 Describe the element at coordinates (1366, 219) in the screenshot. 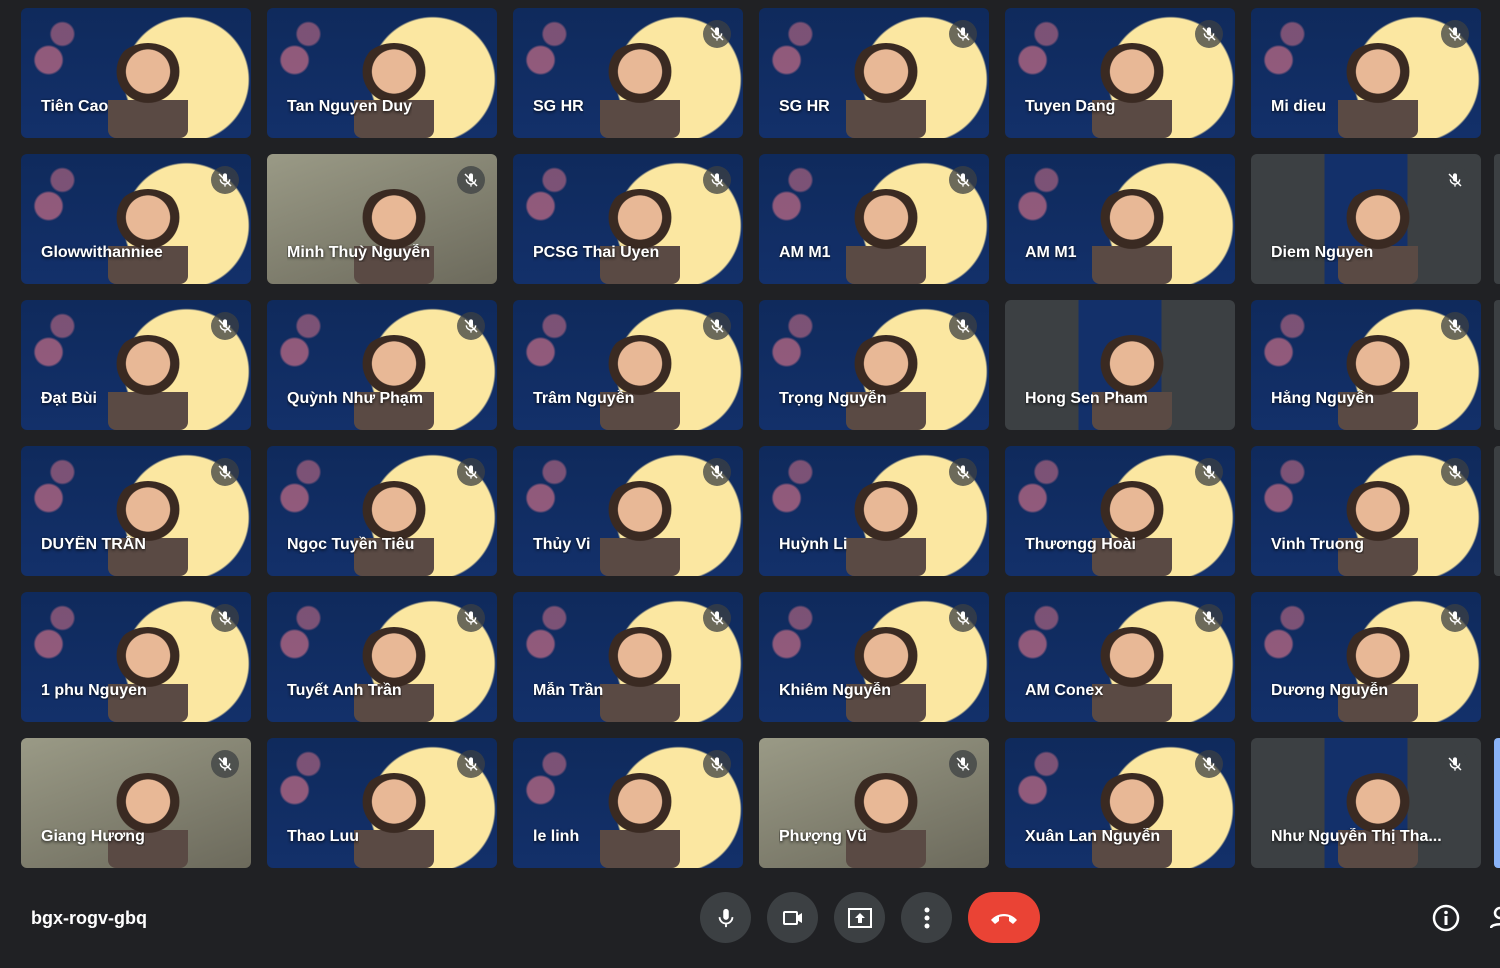

I see `participant-tile: Diem Nguyen` at that location.